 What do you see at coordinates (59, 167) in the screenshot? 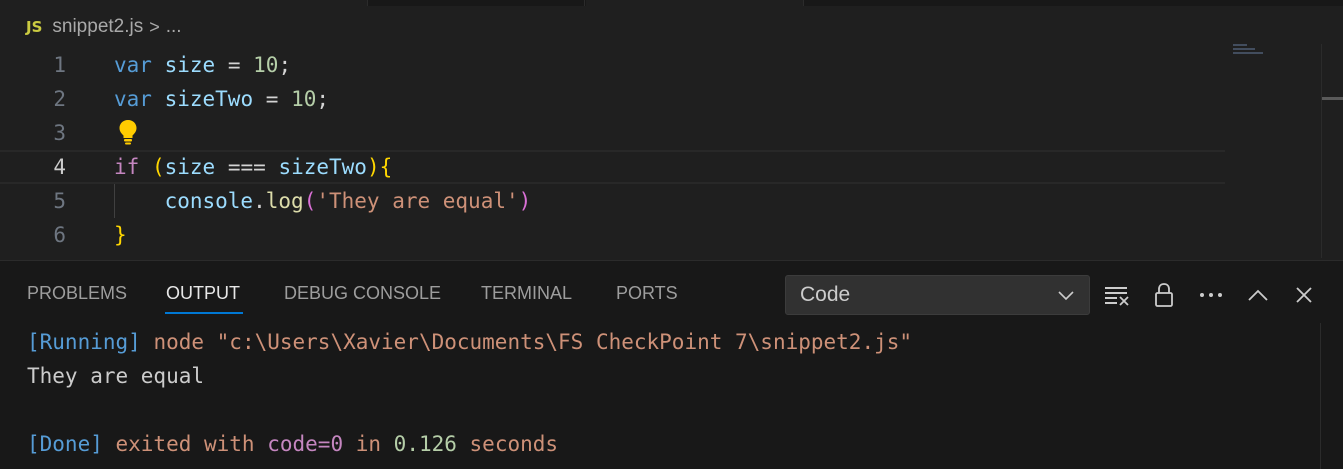
I see `line-number: 4` at bounding box center [59, 167].